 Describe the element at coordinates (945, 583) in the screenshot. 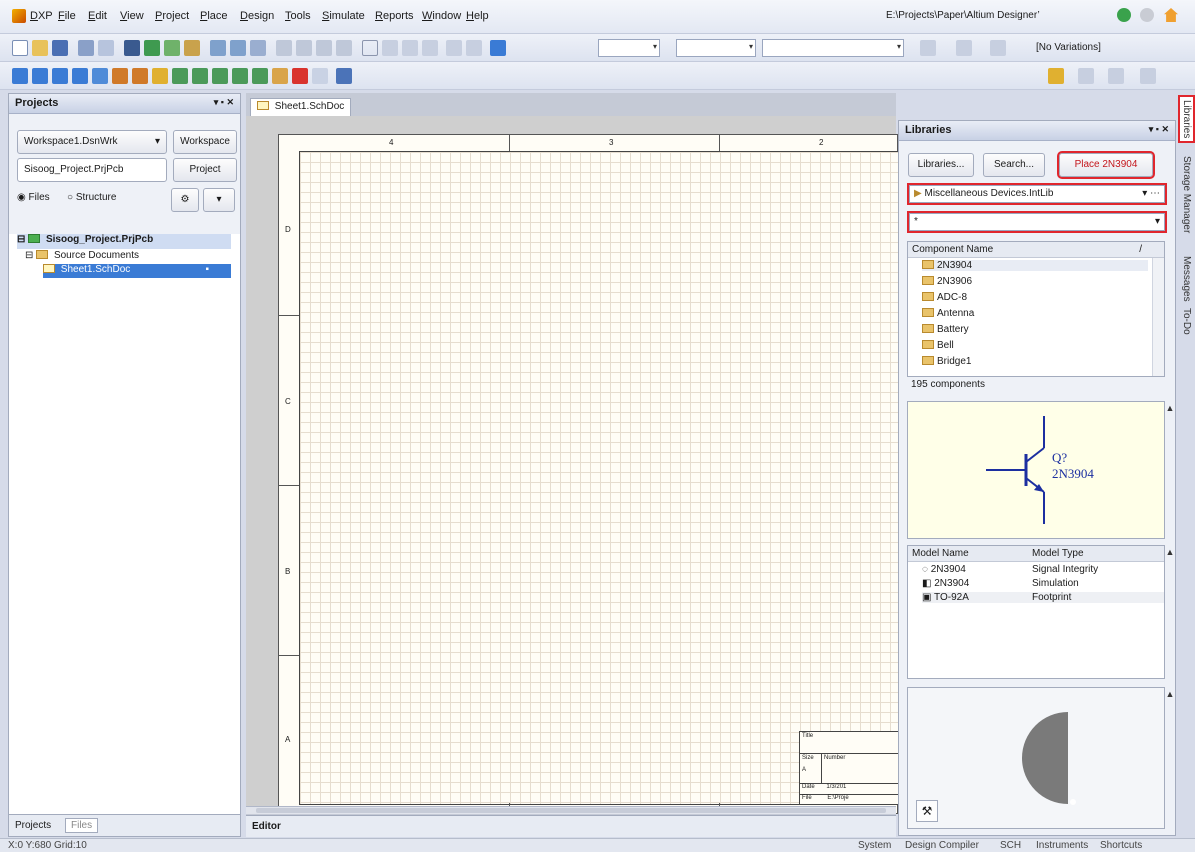

I see `model-row: ◧ 2N3904` at that location.